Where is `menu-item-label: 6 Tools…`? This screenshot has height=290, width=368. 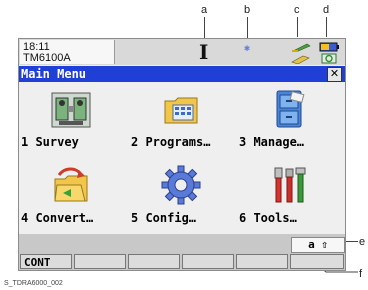 menu-item-label: 6 Tools… is located at coordinates (268, 218).